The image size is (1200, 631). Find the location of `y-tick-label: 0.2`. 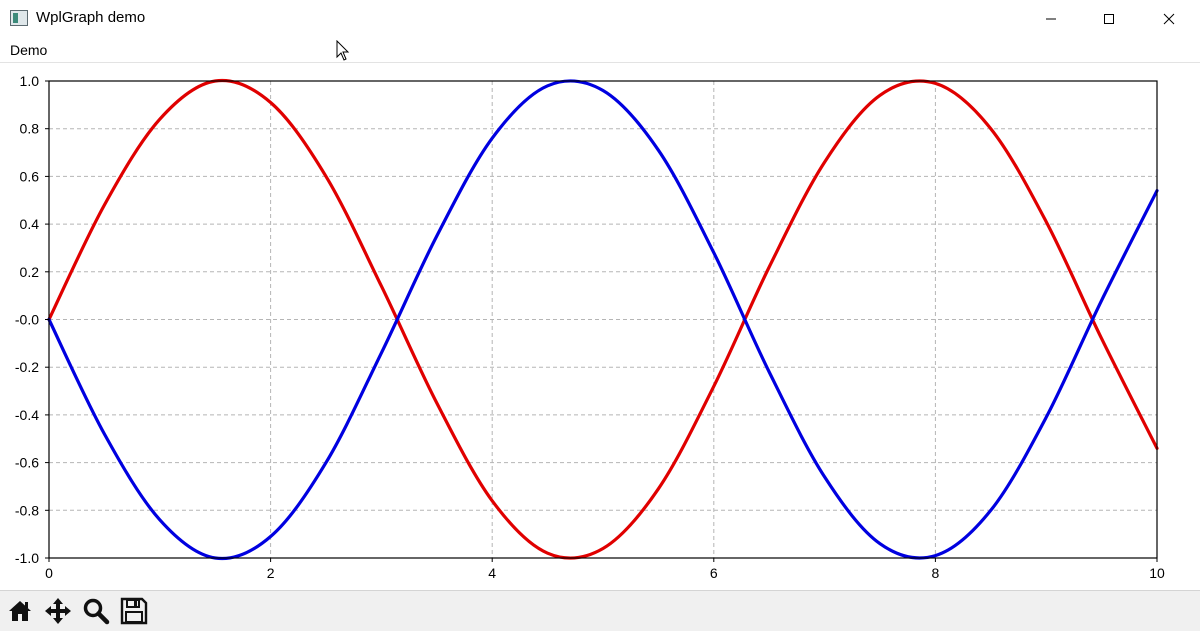

y-tick-label: 0.2 is located at coordinates (30, 272).